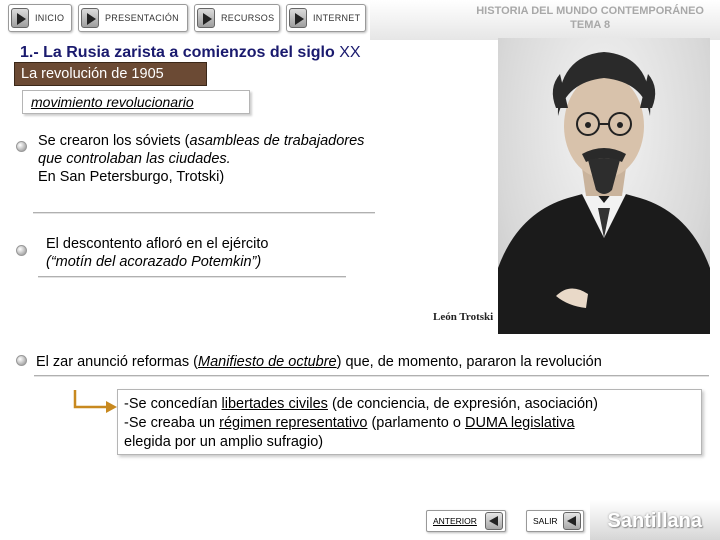 The image size is (720, 540). Describe the element at coordinates (95, 401) in the screenshot. I see `arrow-icon` at that location.